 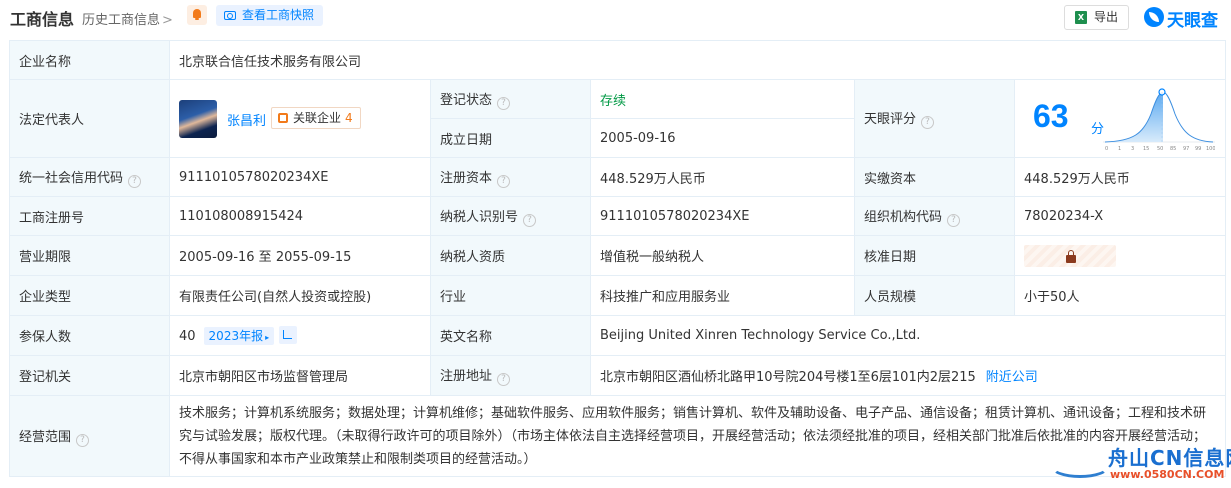 What do you see at coordinates (198, 118) in the screenshot?
I see `avatar` at bounding box center [198, 118].